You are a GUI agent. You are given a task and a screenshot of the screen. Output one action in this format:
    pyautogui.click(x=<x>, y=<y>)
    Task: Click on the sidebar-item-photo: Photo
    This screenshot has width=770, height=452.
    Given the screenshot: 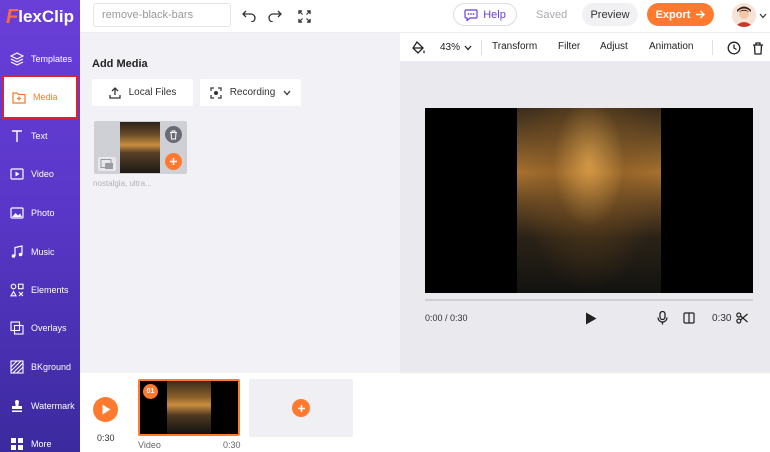 What is the action you would take?
    pyautogui.click(x=40, y=213)
    